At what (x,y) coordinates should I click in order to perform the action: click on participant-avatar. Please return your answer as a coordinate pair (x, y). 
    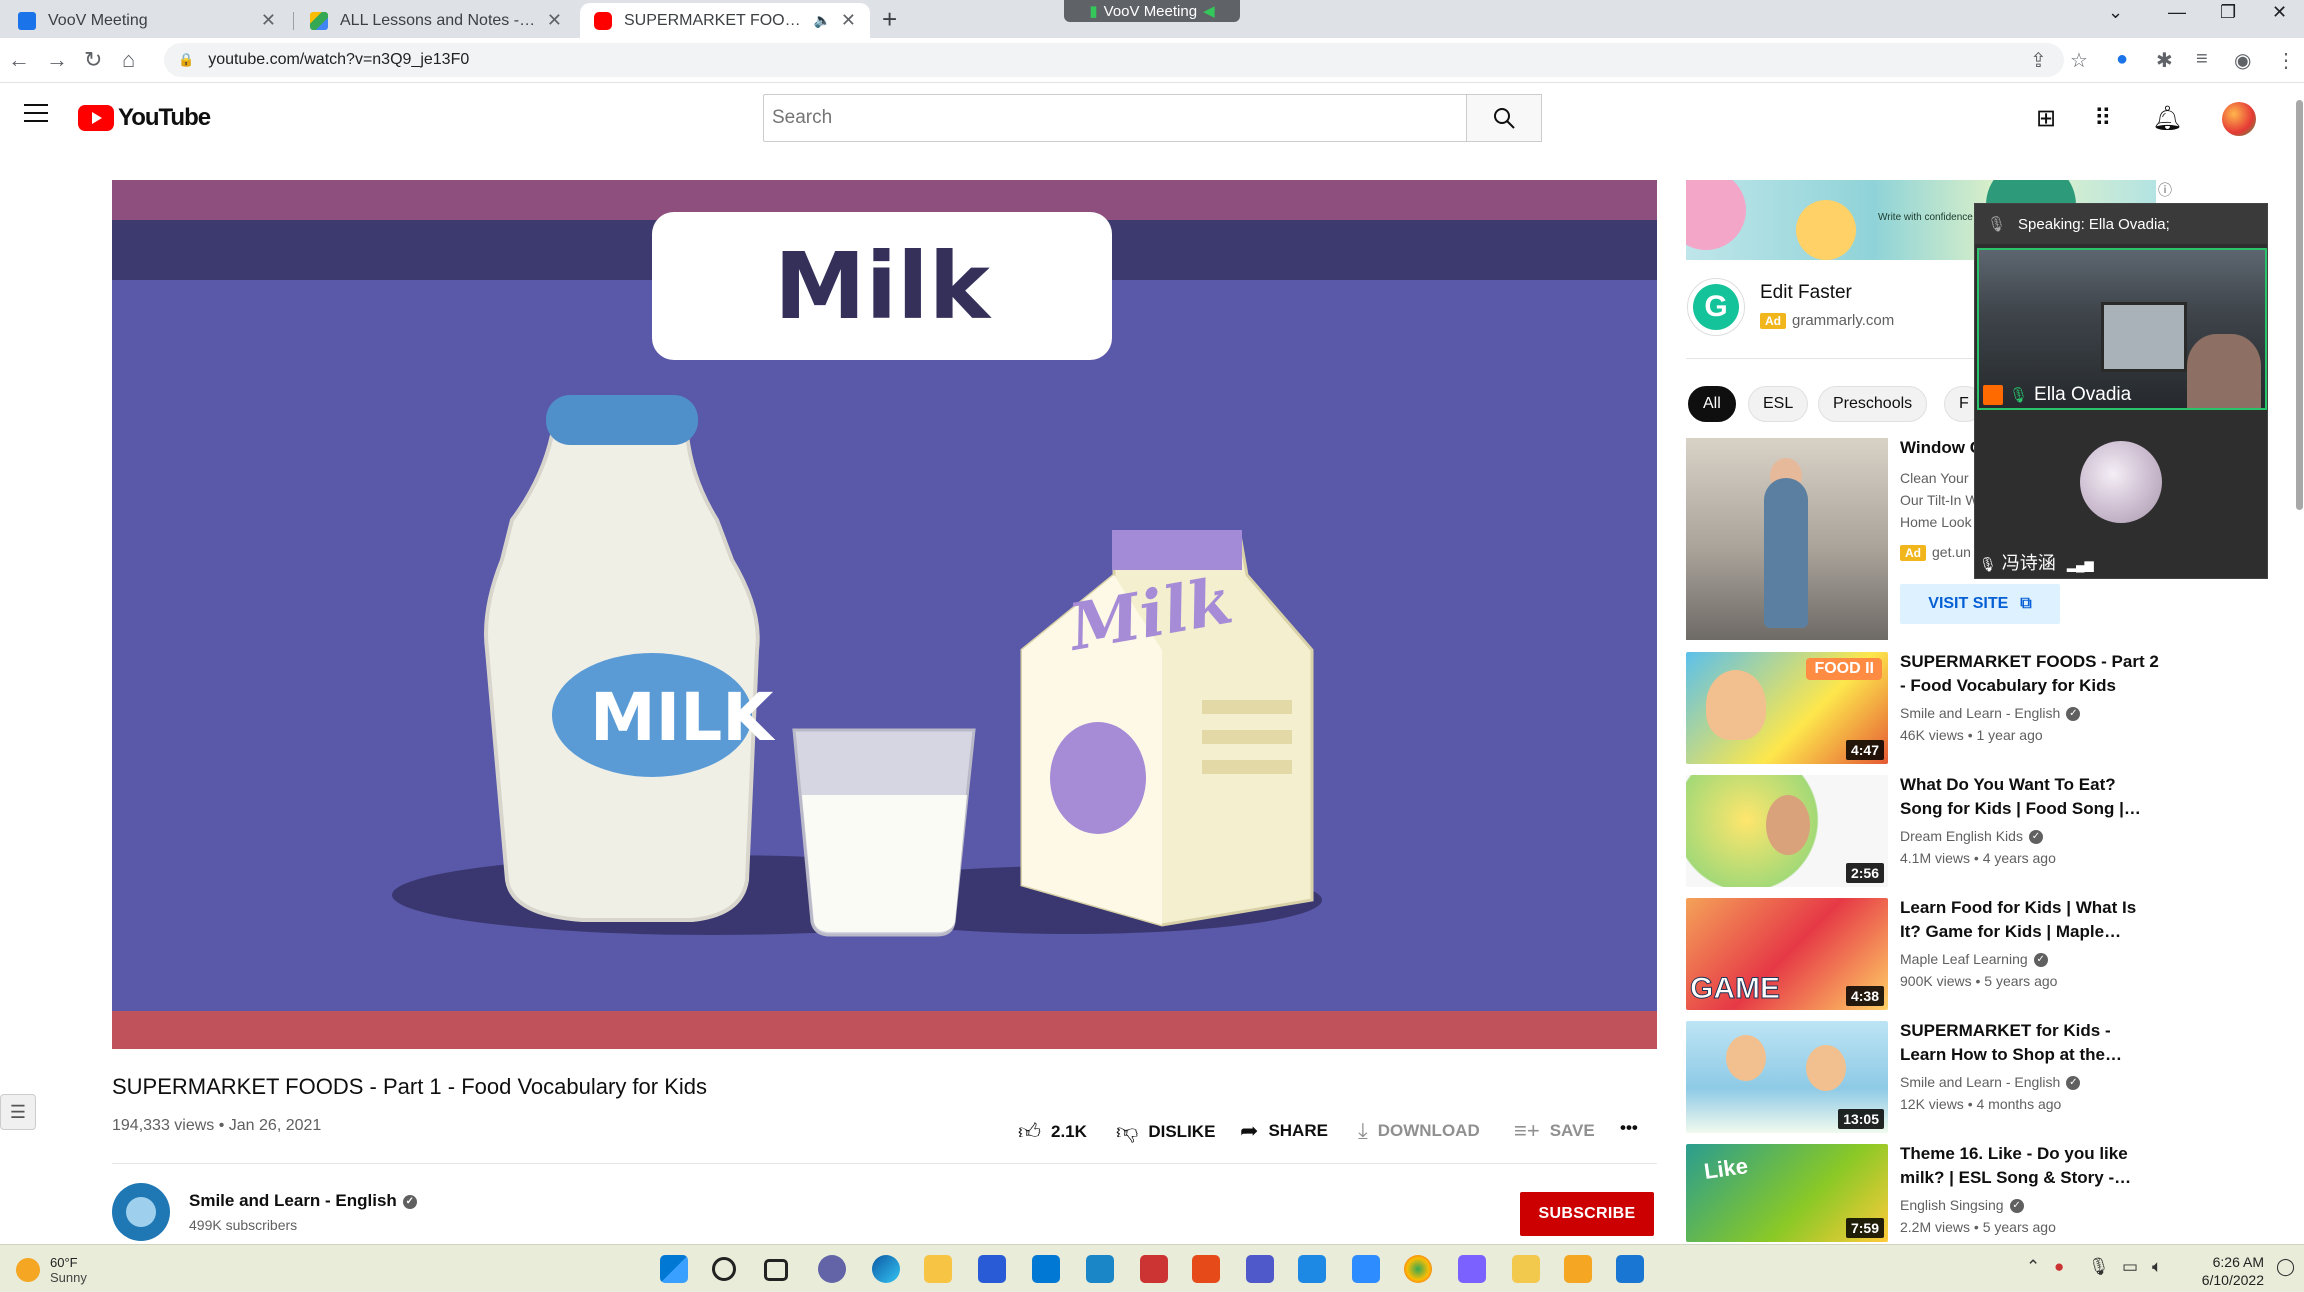
    Looking at the image, I should click on (2121, 482).